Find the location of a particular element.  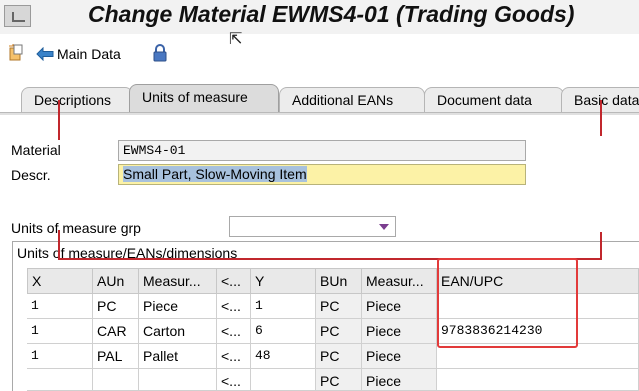

description-value: Small Part, Slow-Moving Item is located at coordinates (215, 174).